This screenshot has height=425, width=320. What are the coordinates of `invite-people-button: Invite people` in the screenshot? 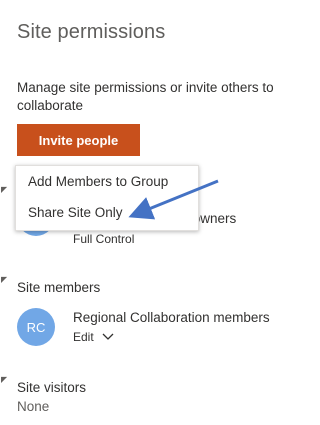 It's located at (78, 140).